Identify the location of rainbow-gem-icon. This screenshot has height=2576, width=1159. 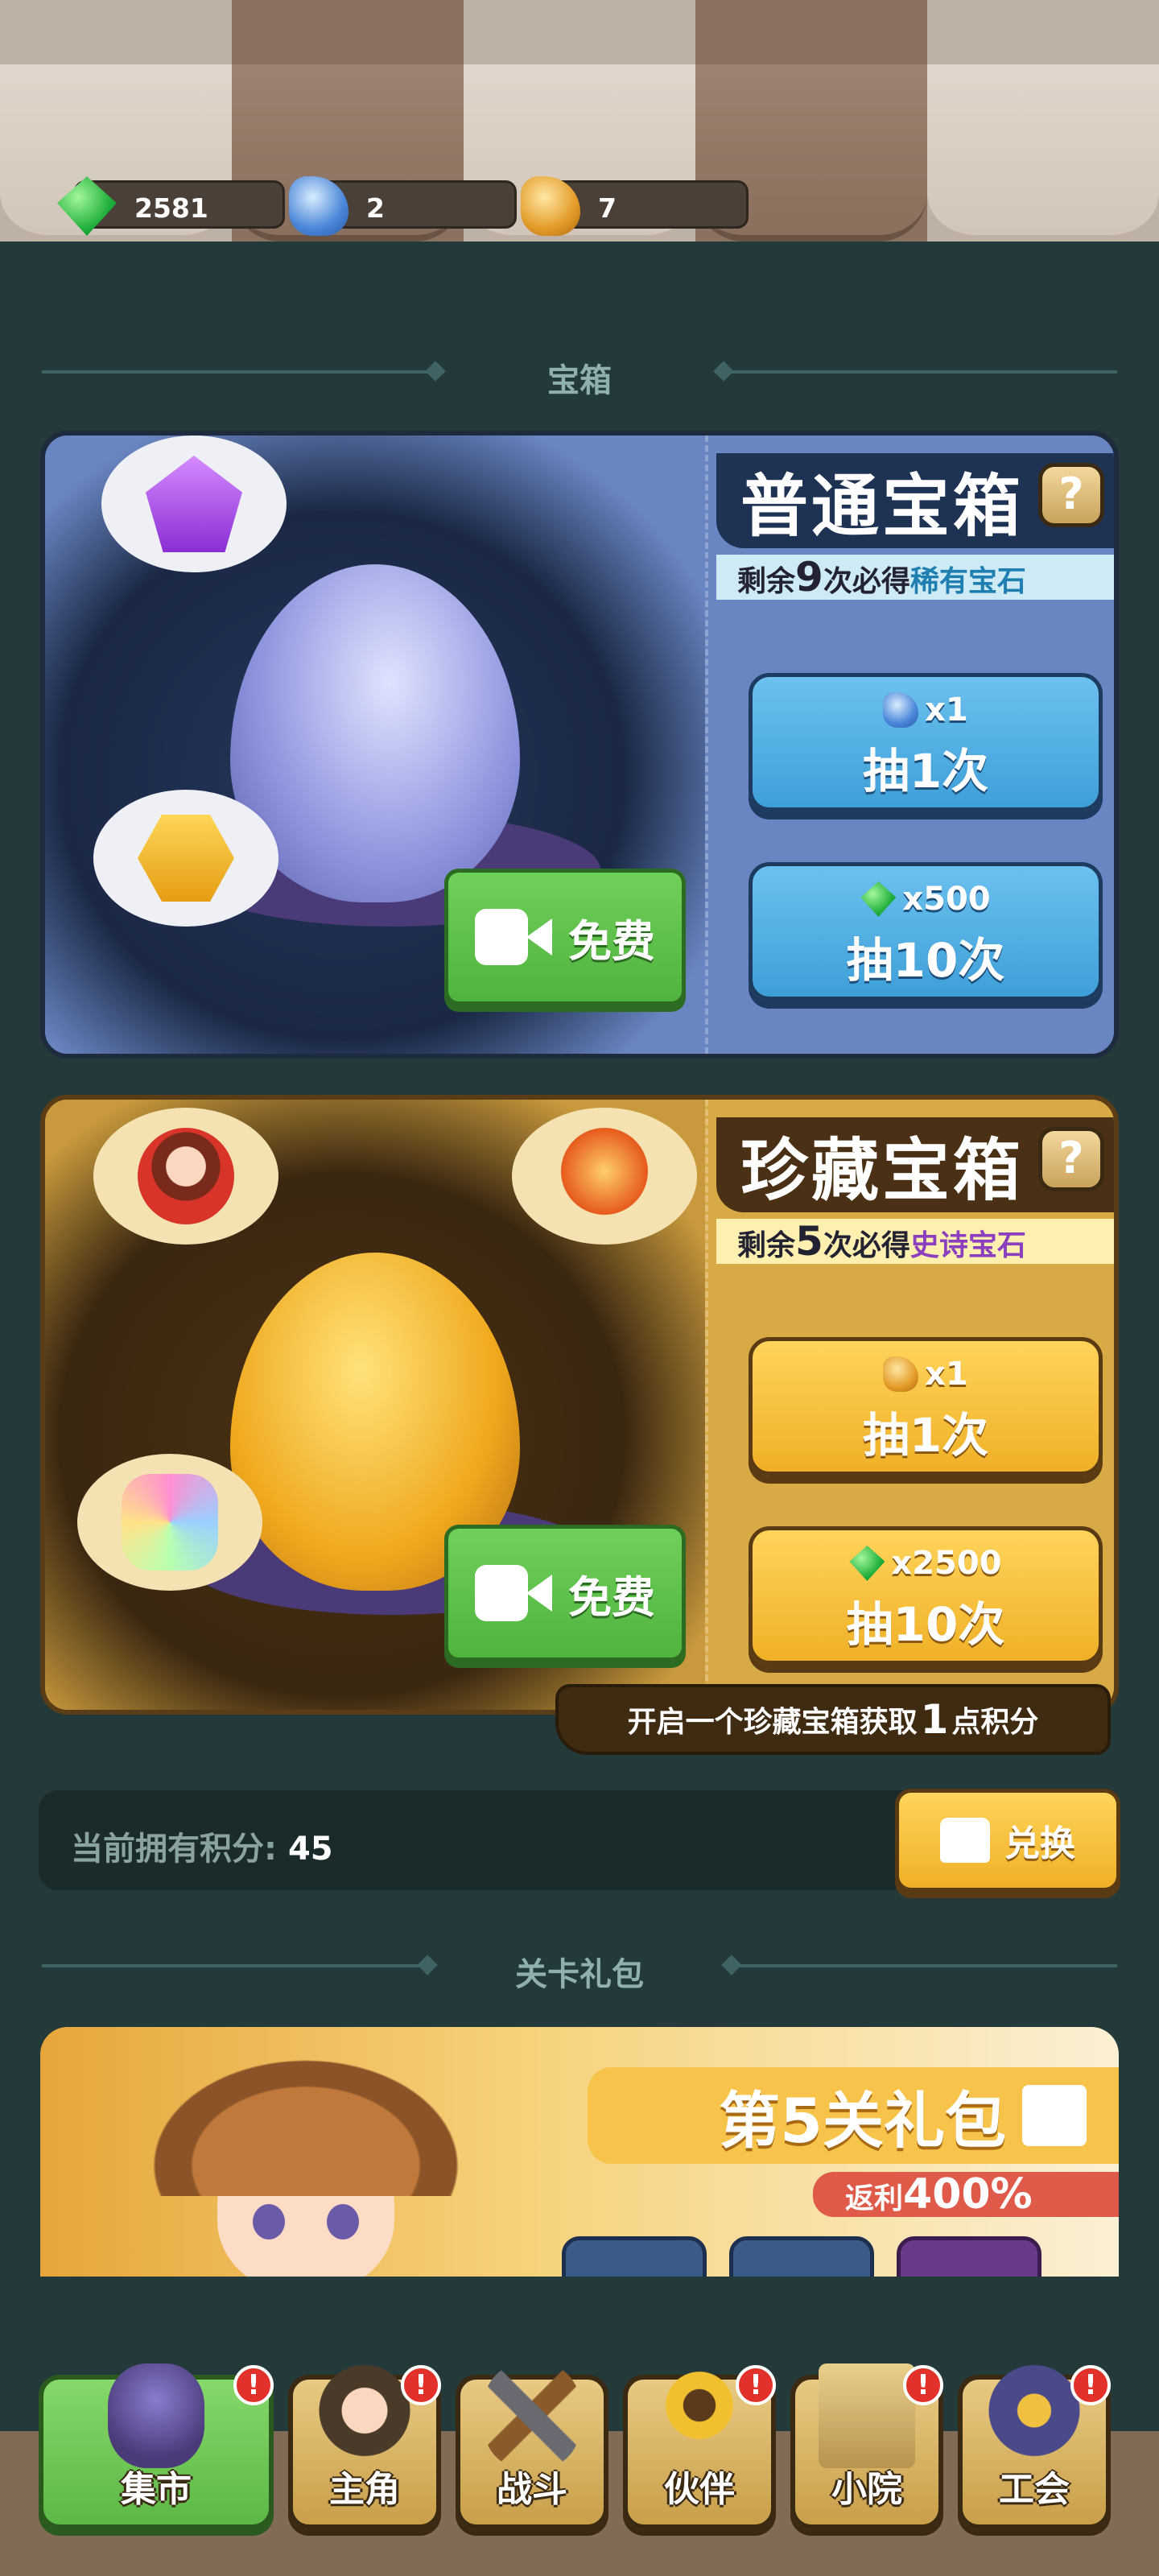
(170, 1522).